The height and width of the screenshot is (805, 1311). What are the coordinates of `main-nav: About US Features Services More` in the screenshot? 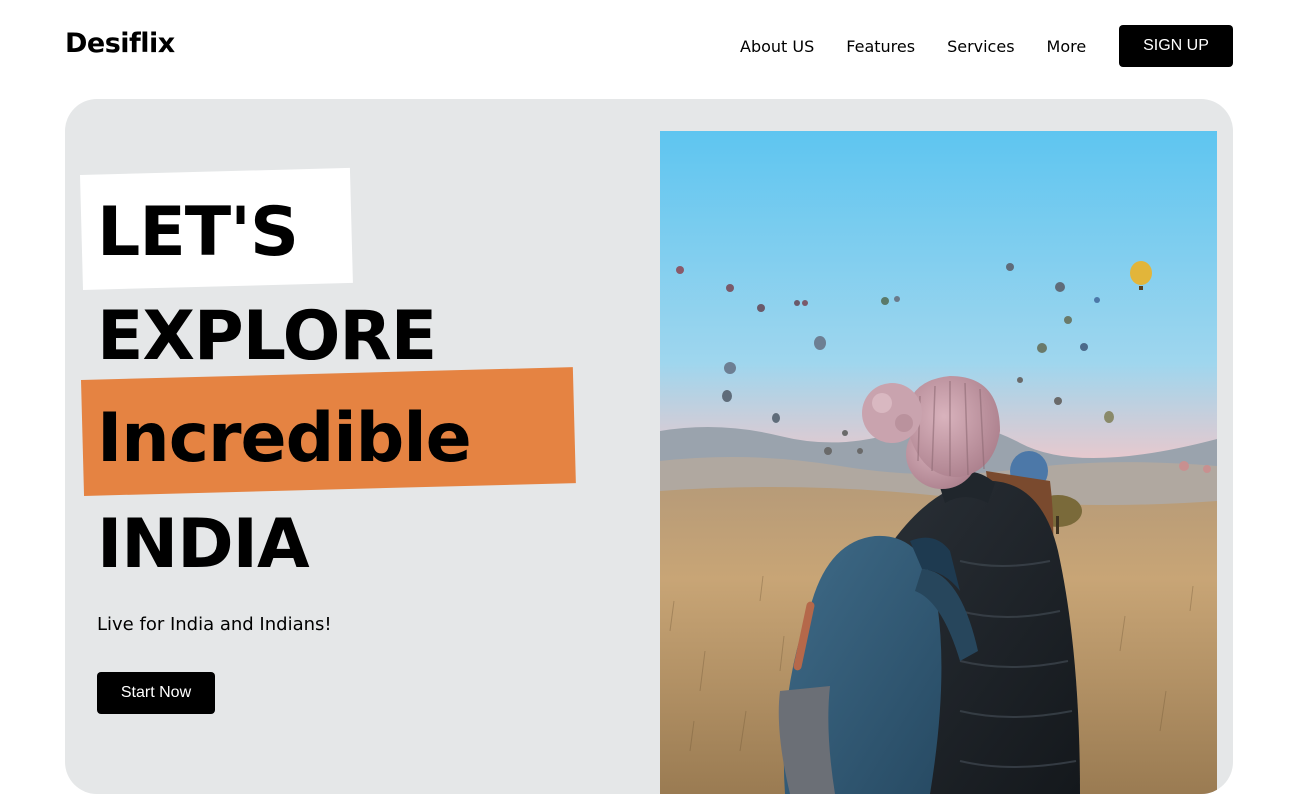 It's located at (913, 47).